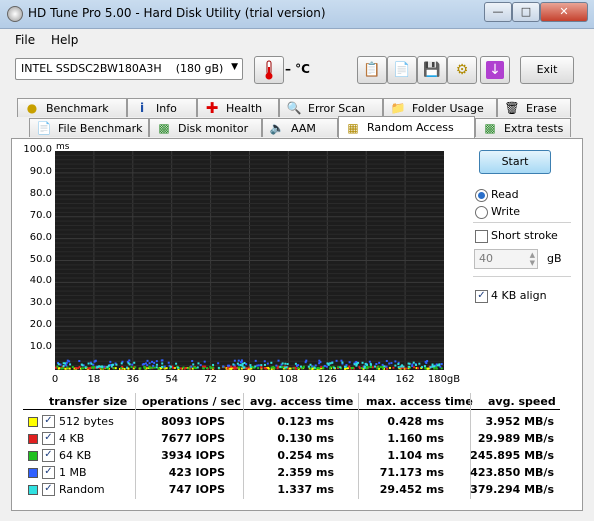 This screenshot has height=521, width=594. I want to click on exit-button: Exit, so click(547, 70).